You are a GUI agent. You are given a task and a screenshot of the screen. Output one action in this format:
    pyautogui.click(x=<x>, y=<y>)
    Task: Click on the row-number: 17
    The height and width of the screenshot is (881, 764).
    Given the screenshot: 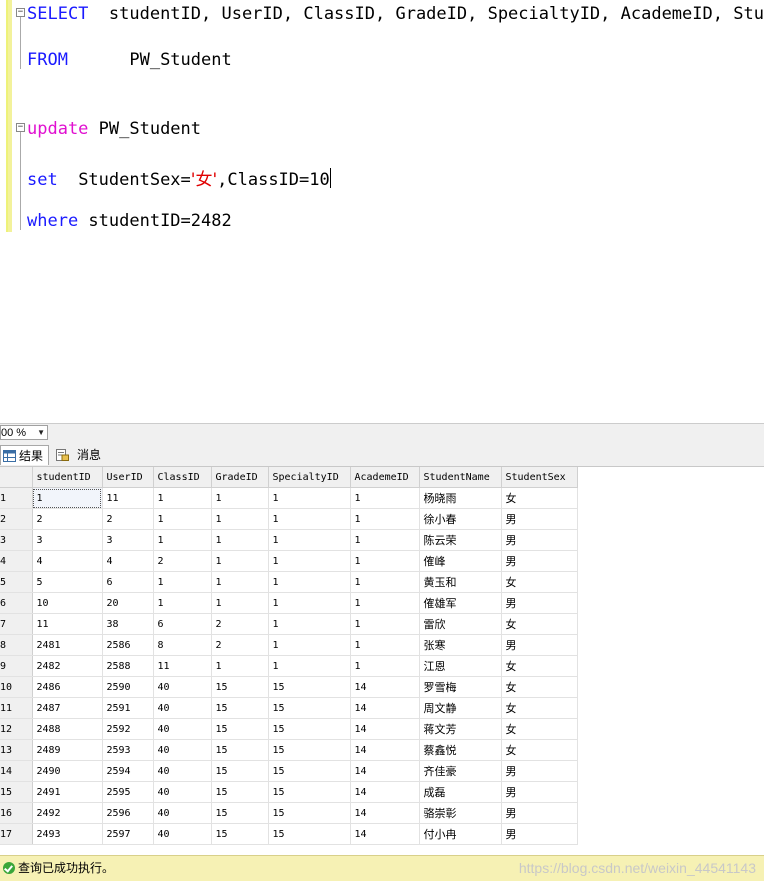 What is the action you would take?
    pyautogui.click(x=16, y=834)
    